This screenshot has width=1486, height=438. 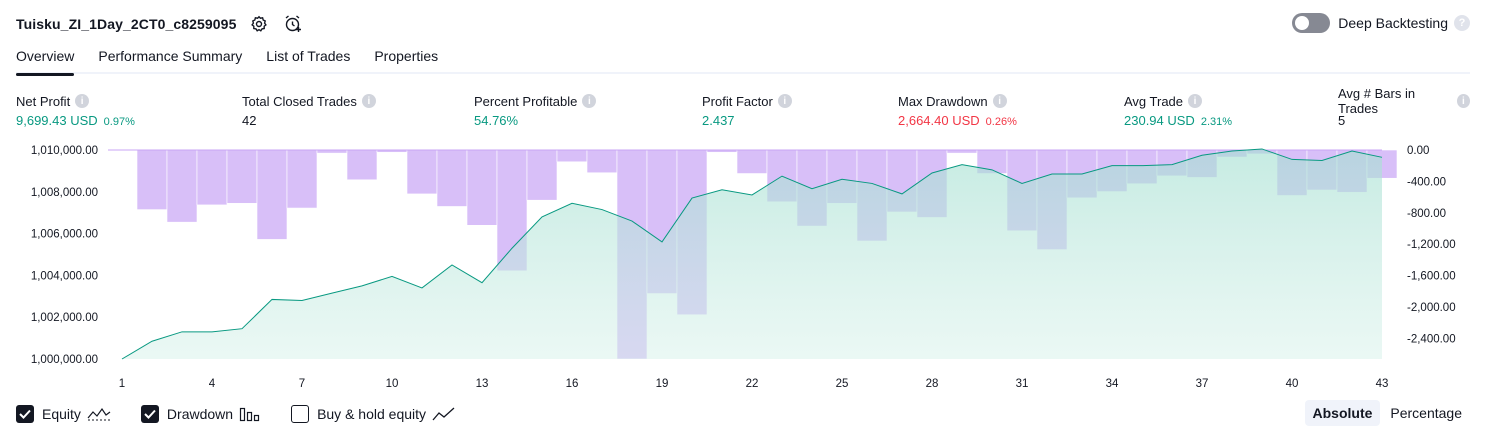 What do you see at coordinates (300, 414) in the screenshot?
I see `buy-hold-checkbox` at bounding box center [300, 414].